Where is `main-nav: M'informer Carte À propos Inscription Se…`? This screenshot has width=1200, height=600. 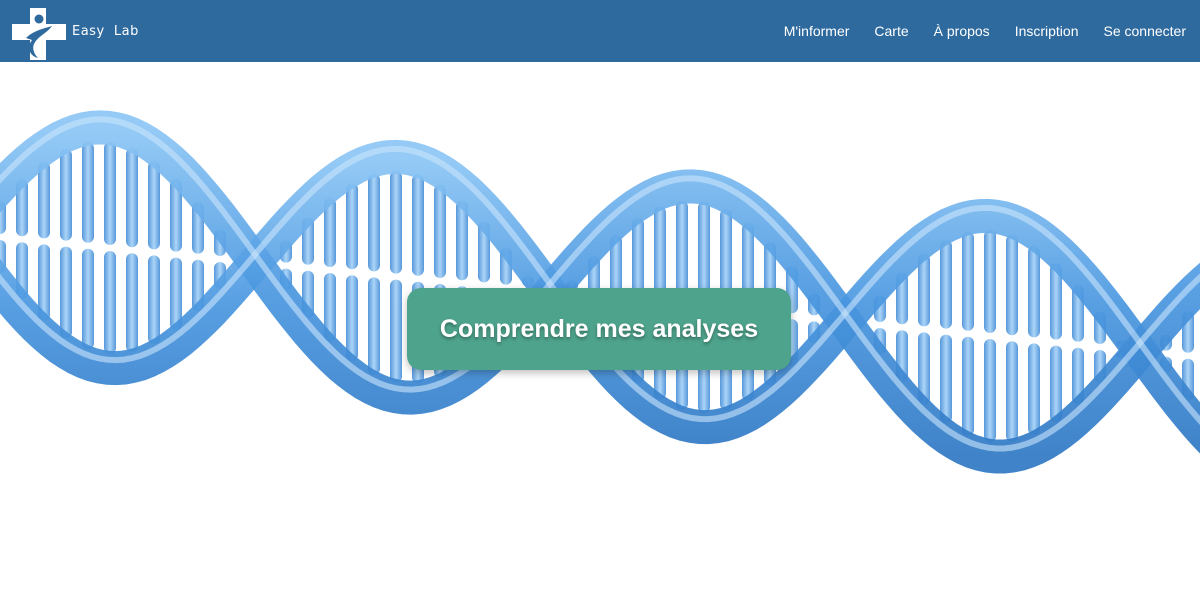 main-nav: M'informer Carte À propos Inscription Se… is located at coordinates (972, 31).